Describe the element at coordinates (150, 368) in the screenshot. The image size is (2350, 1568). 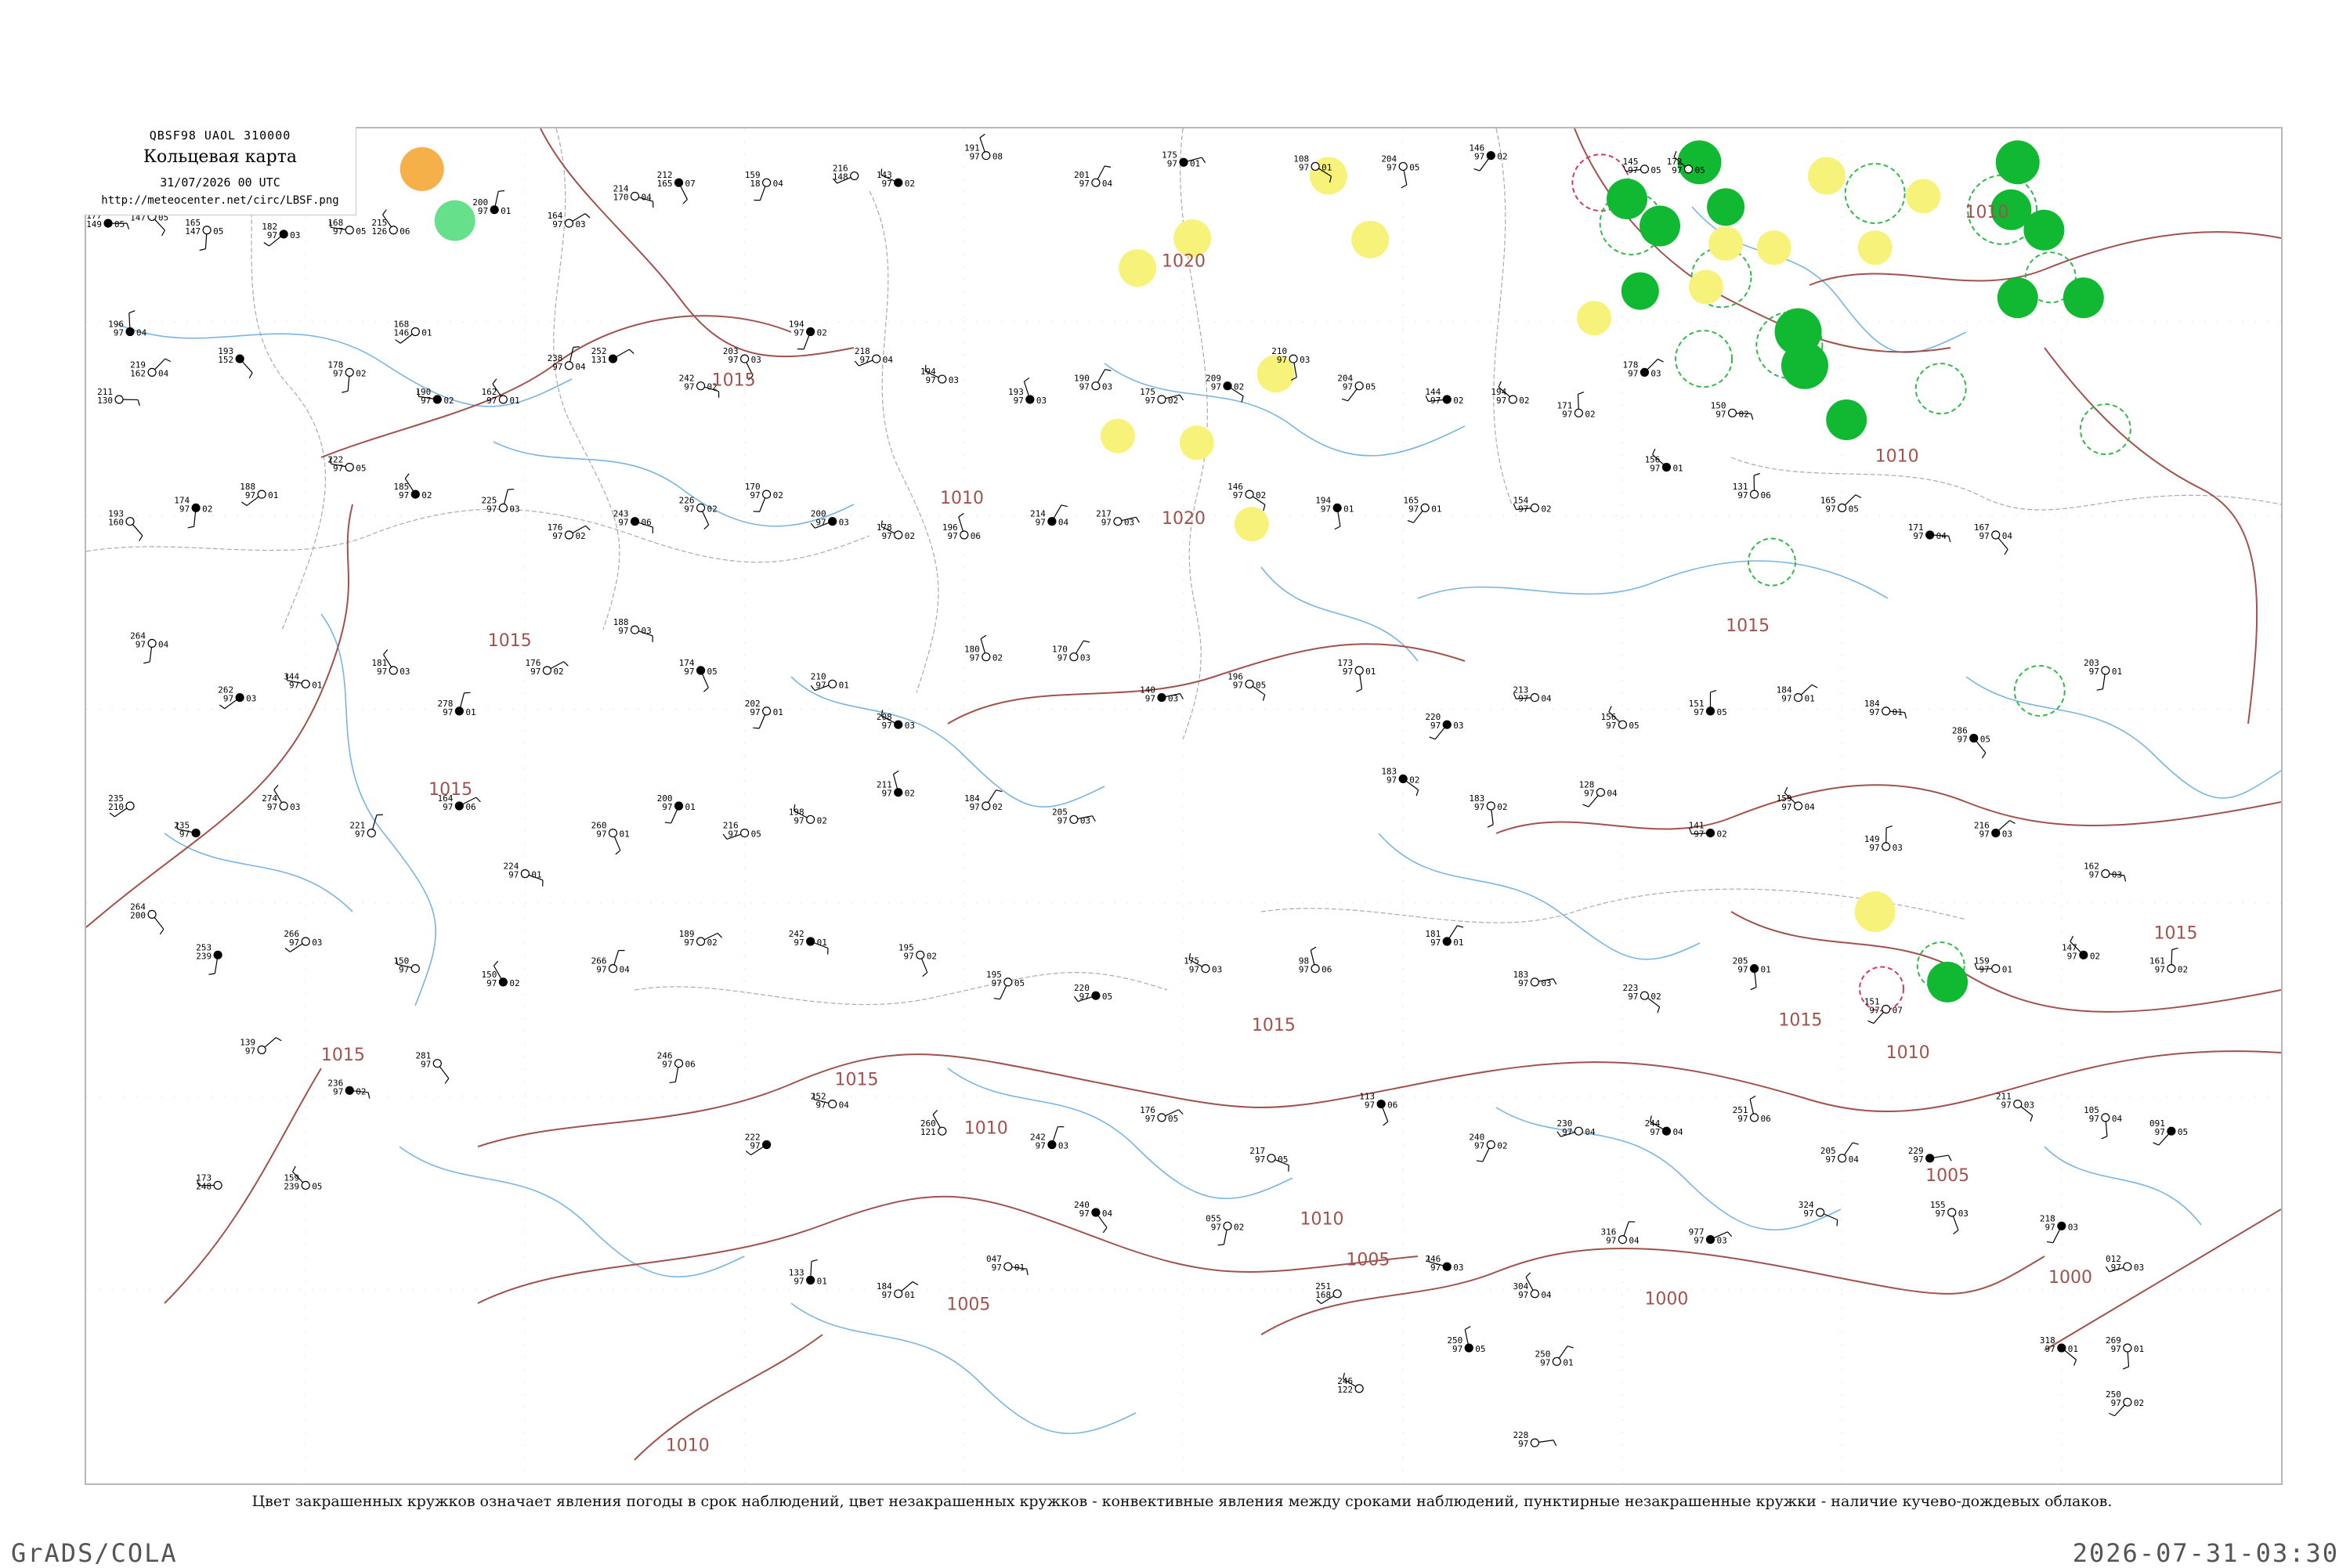
I see `station-plot: 21916204` at that location.